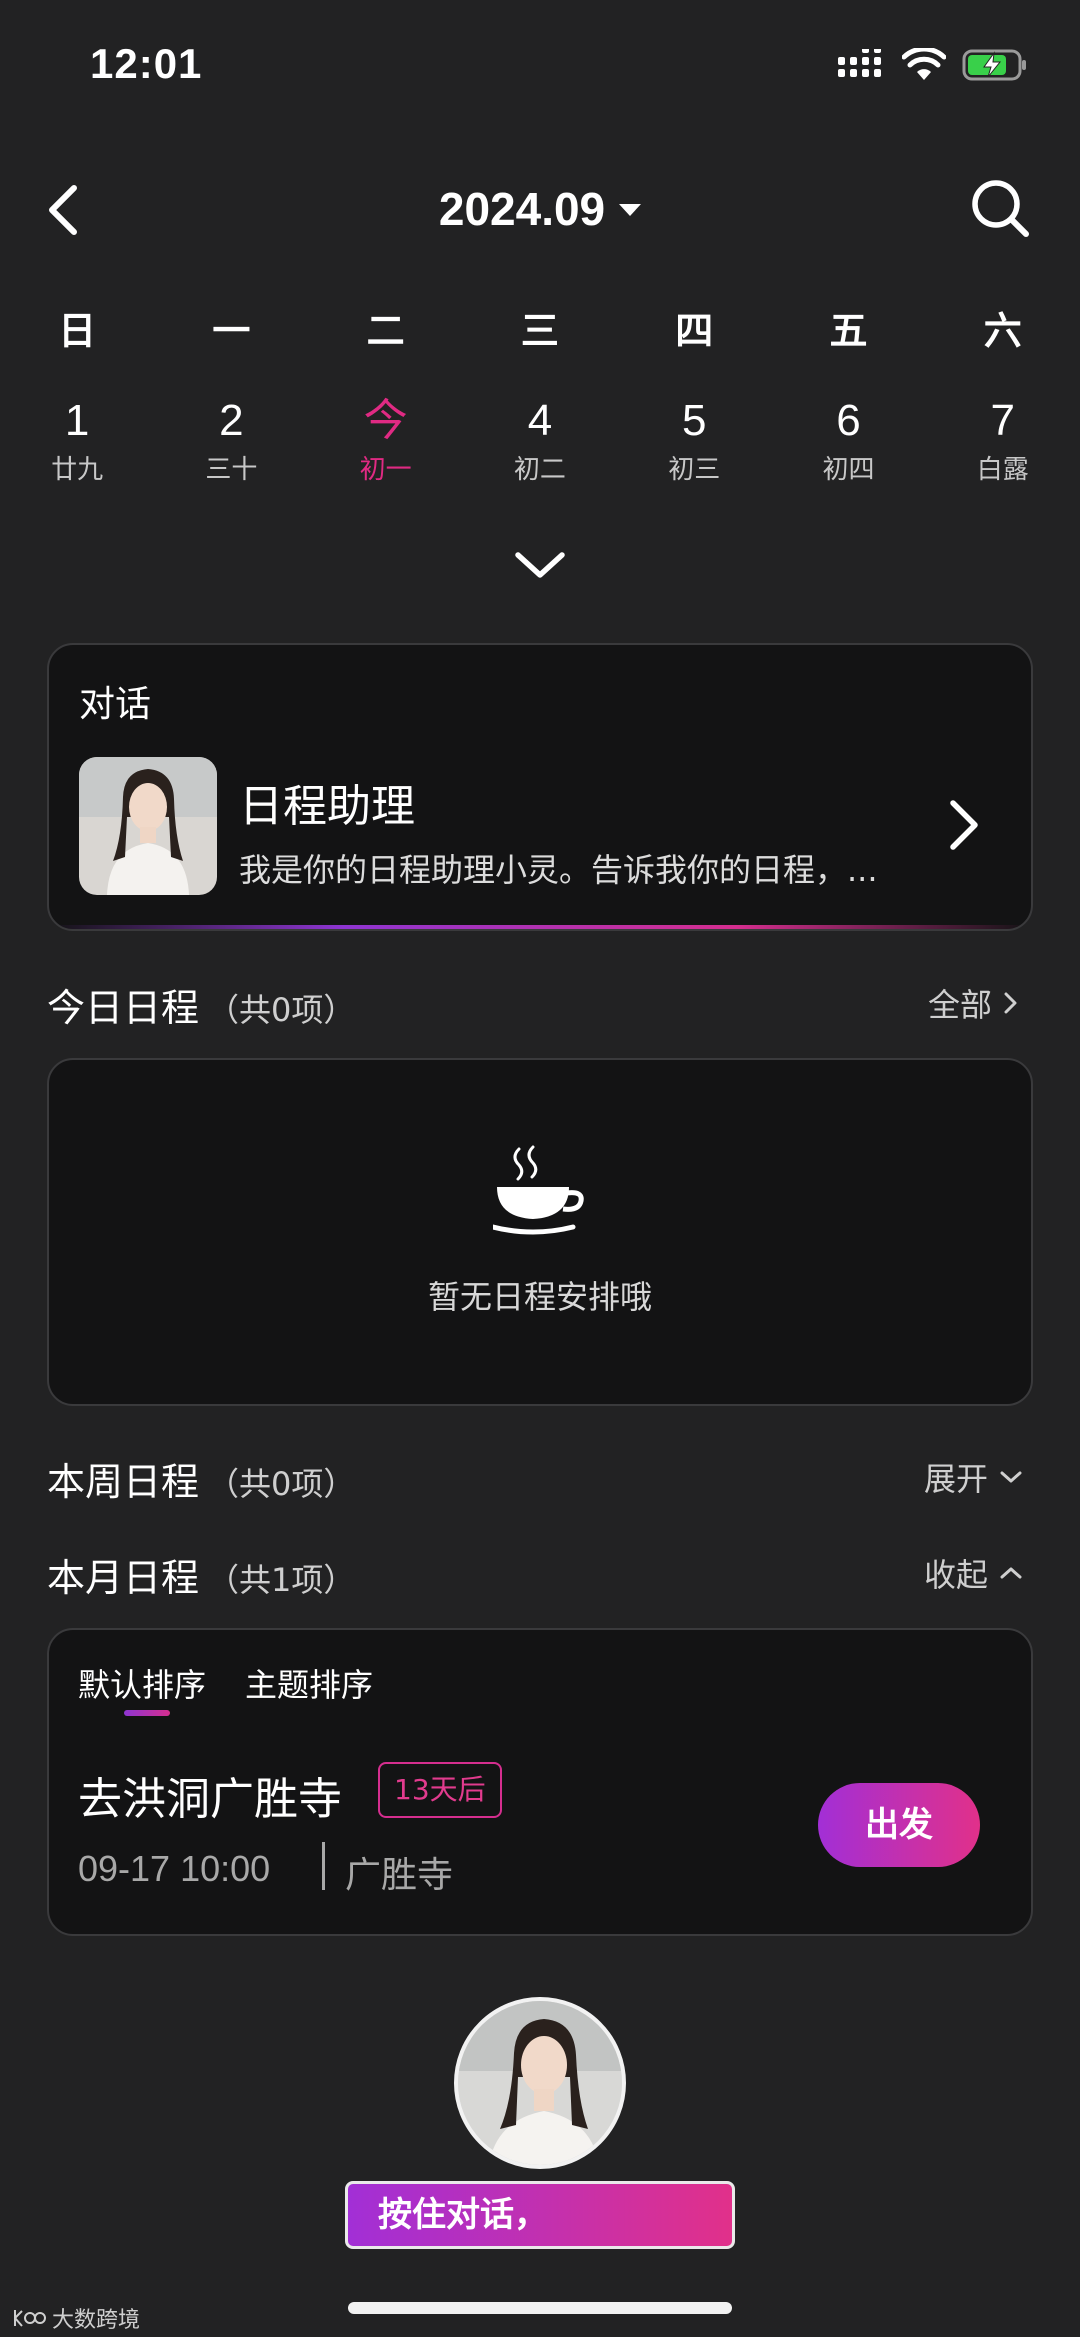 Image resolution: width=1080 pixels, height=2337 pixels. Describe the element at coordinates (1000, 208) in the screenshot. I see `search-icon` at that location.